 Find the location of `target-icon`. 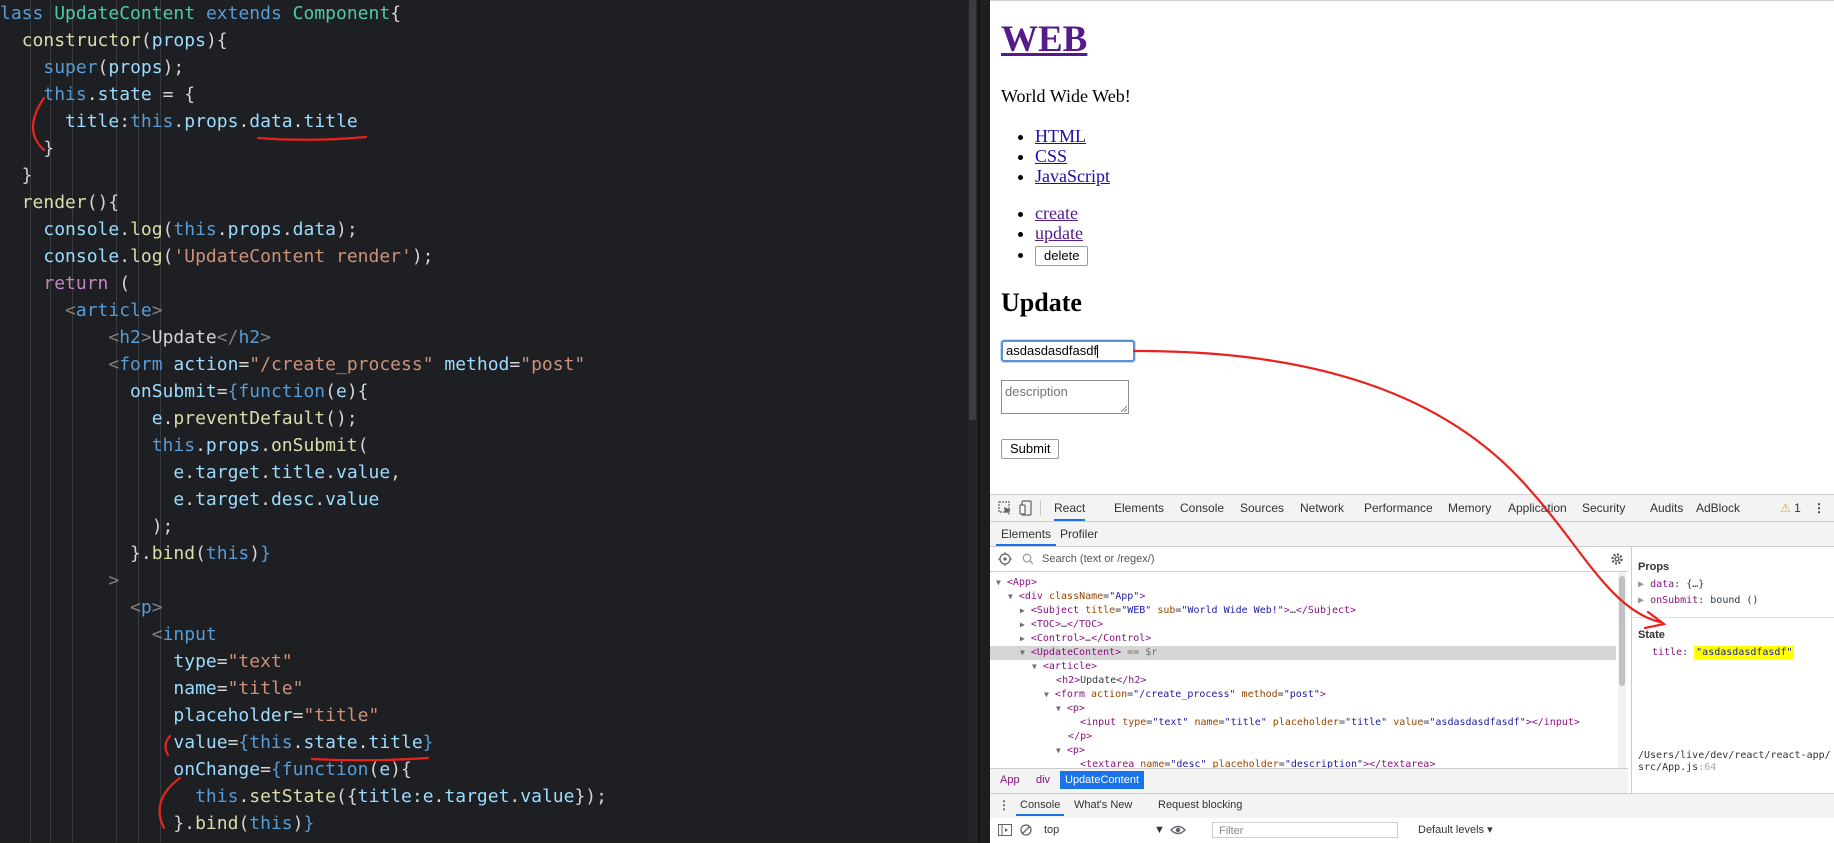

target-icon is located at coordinates (1005, 559).